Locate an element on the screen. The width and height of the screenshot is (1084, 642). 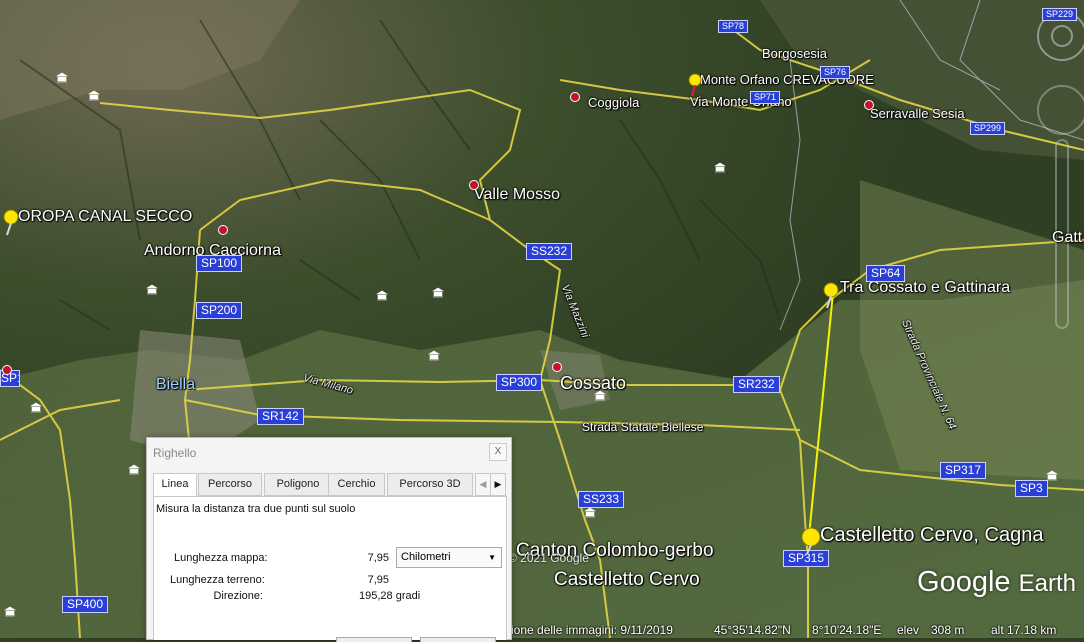
ground-length-value: 7,95 is located at coordinates (378, 580).